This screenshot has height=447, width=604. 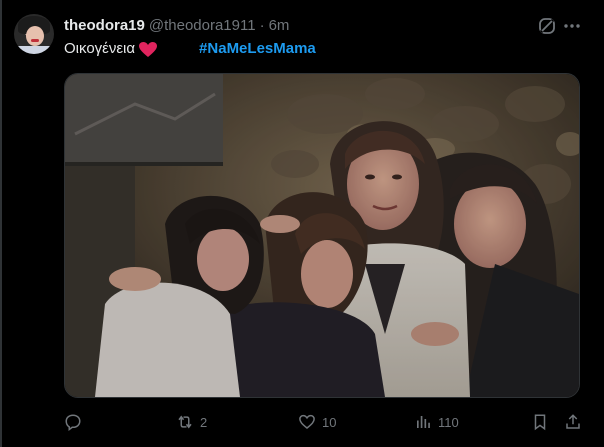 I want to click on repost-button: 2, so click(x=191, y=422).